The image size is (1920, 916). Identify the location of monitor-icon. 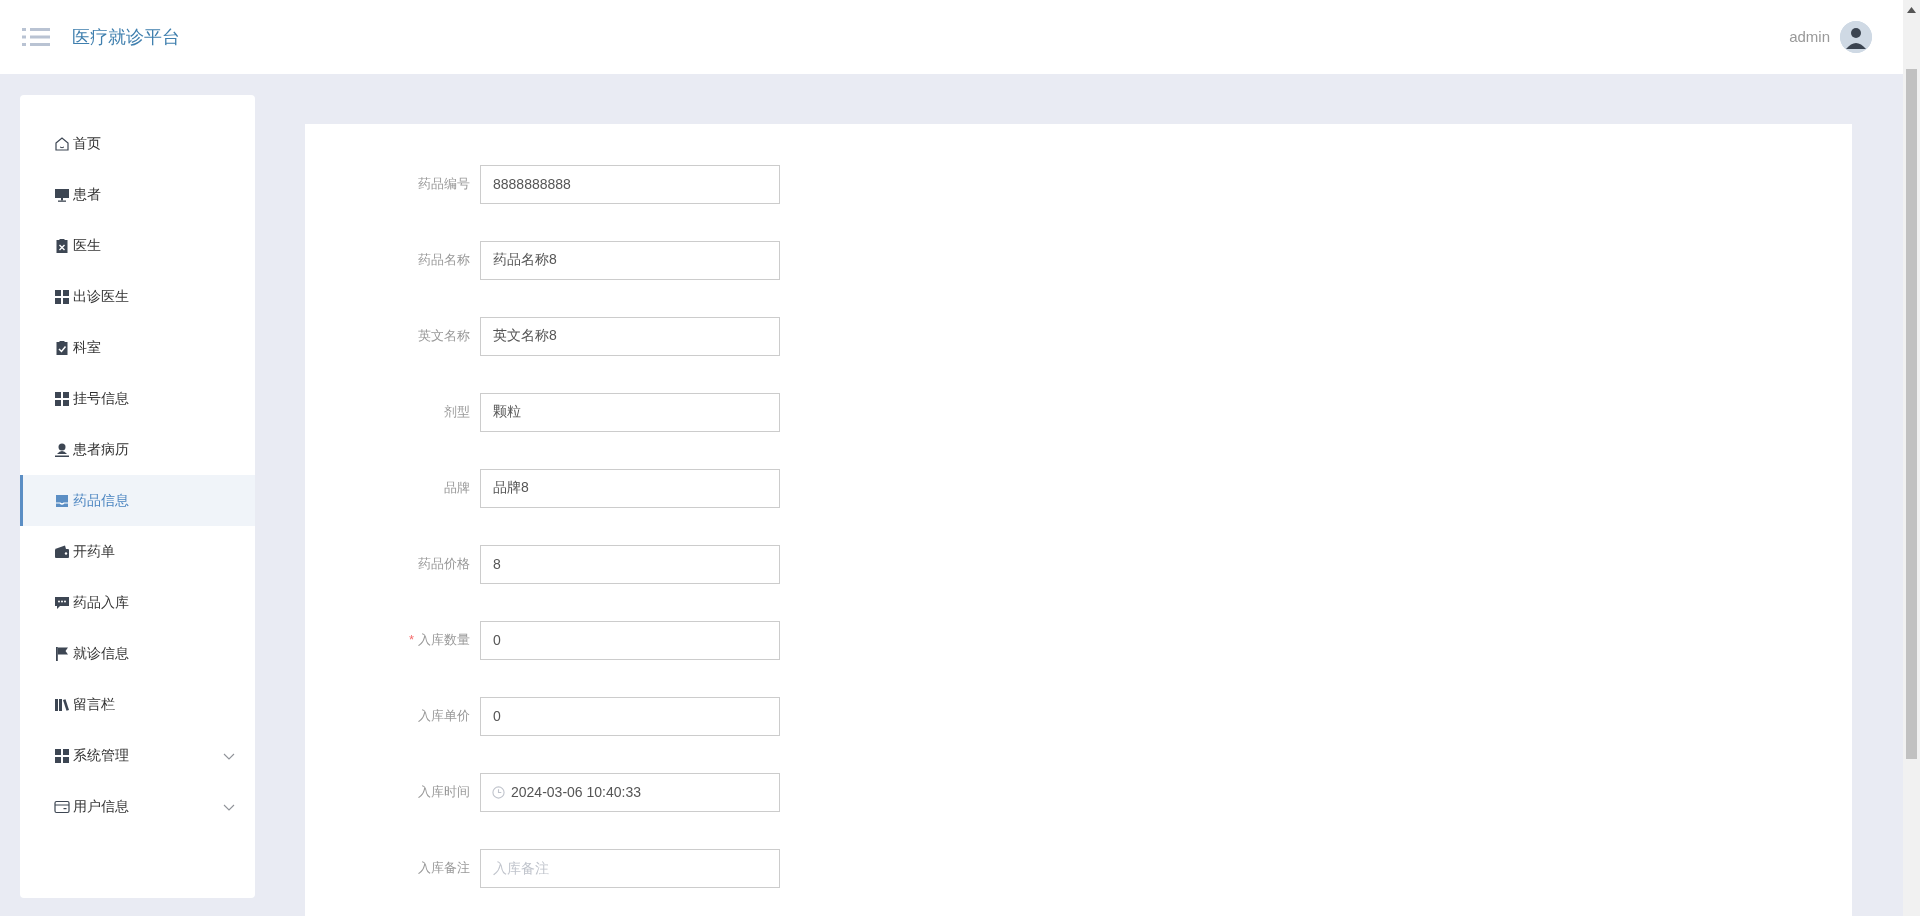
(62, 194).